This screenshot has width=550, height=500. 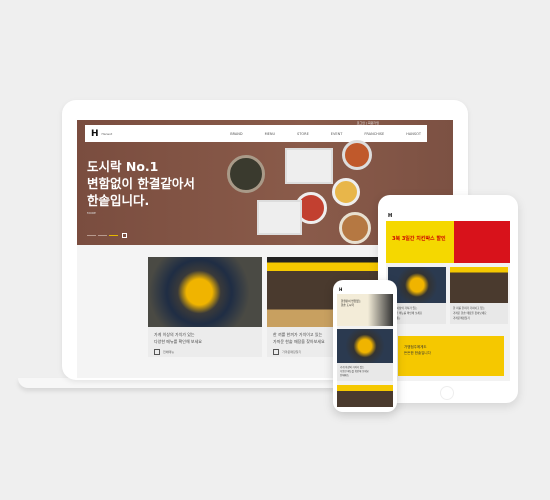 What do you see at coordinates (479, 295) in the screenshot?
I see `store-card: 한 끼를 한끼가 가치이고 있는가까운 한솥 매장을 찾아보세요가까운매장찾기` at bounding box center [479, 295].